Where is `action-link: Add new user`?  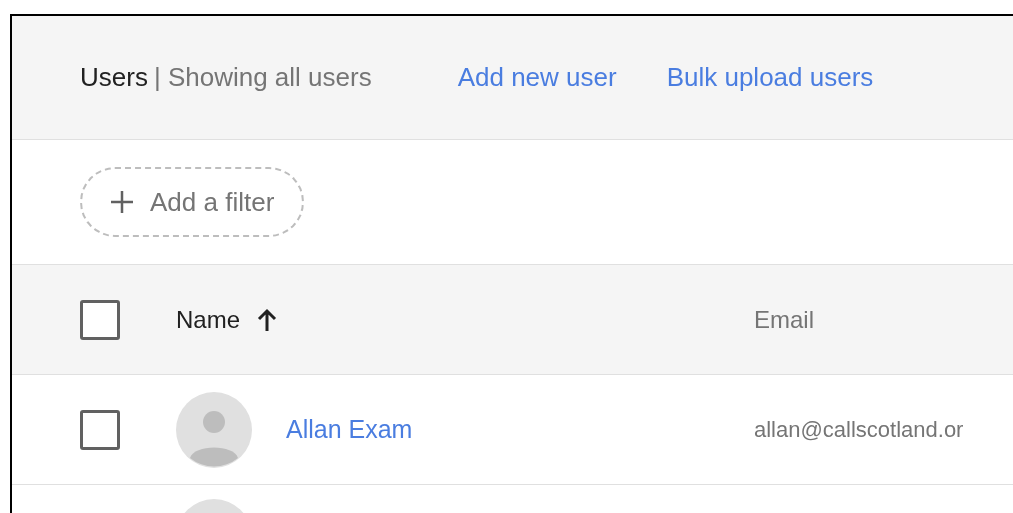
action-link: Add new user is located at coordinates (537, 77).